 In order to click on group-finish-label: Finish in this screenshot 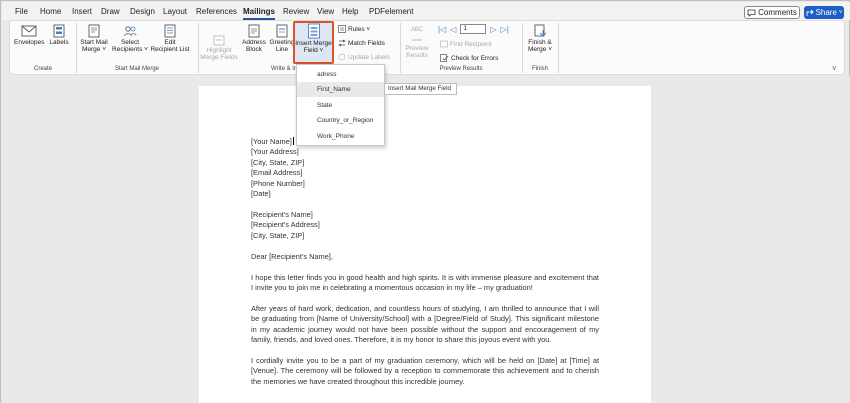, I will do `click(539, 69)`.